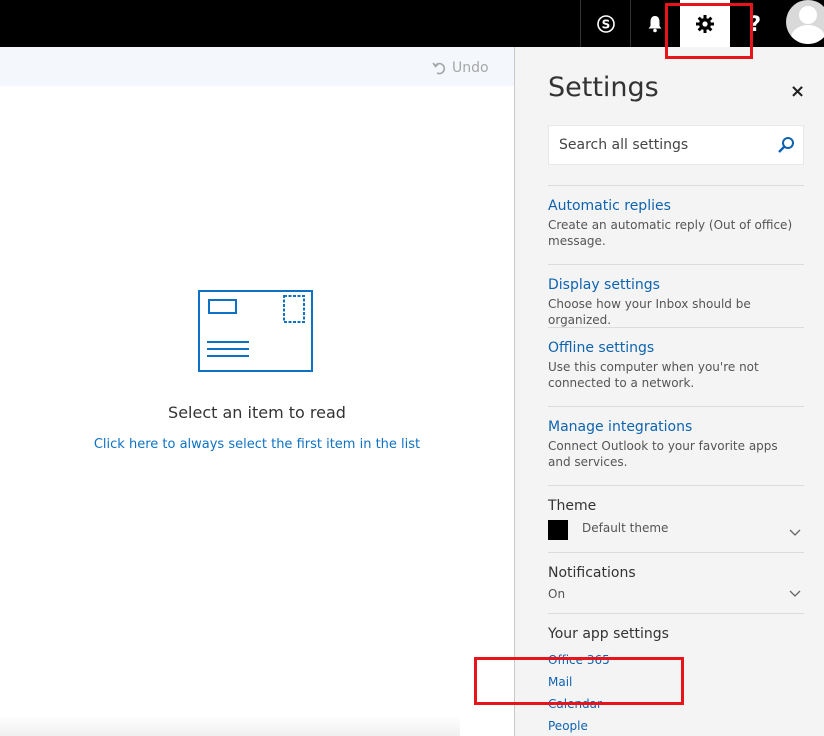  What do you see at coordinates (230, 726) in the screenshot?
I see `bottom-shadow` at bounding box center [230, 726].